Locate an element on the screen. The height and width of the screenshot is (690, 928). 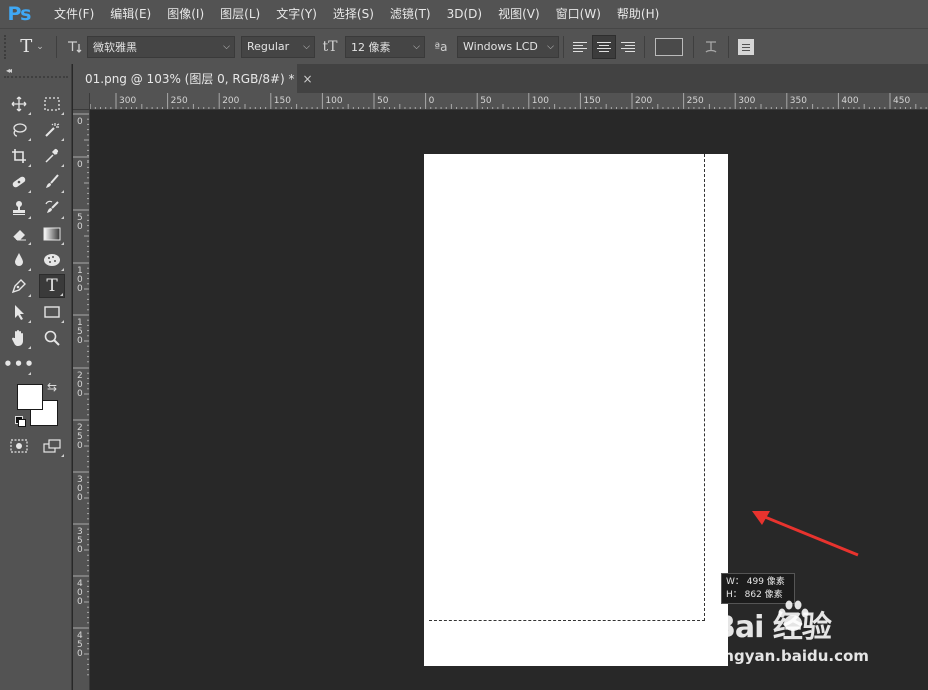
history-brush-tool is located at coordinates (52, 208).